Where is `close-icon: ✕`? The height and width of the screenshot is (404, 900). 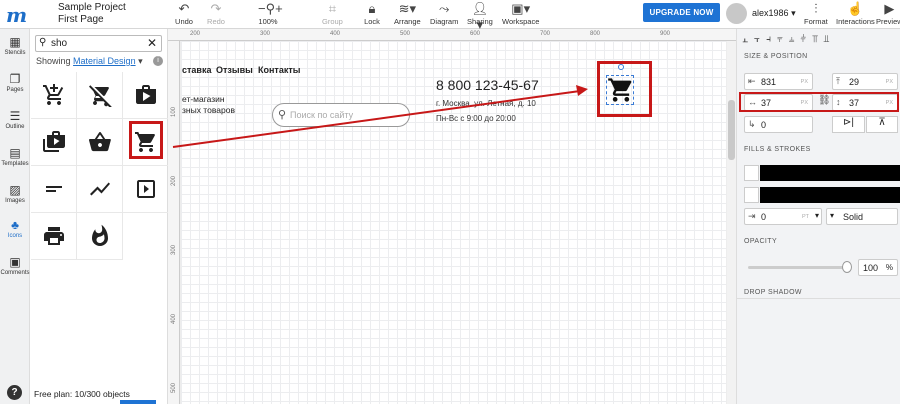
close-icon: ✕ is located at coordinates (152, 43).